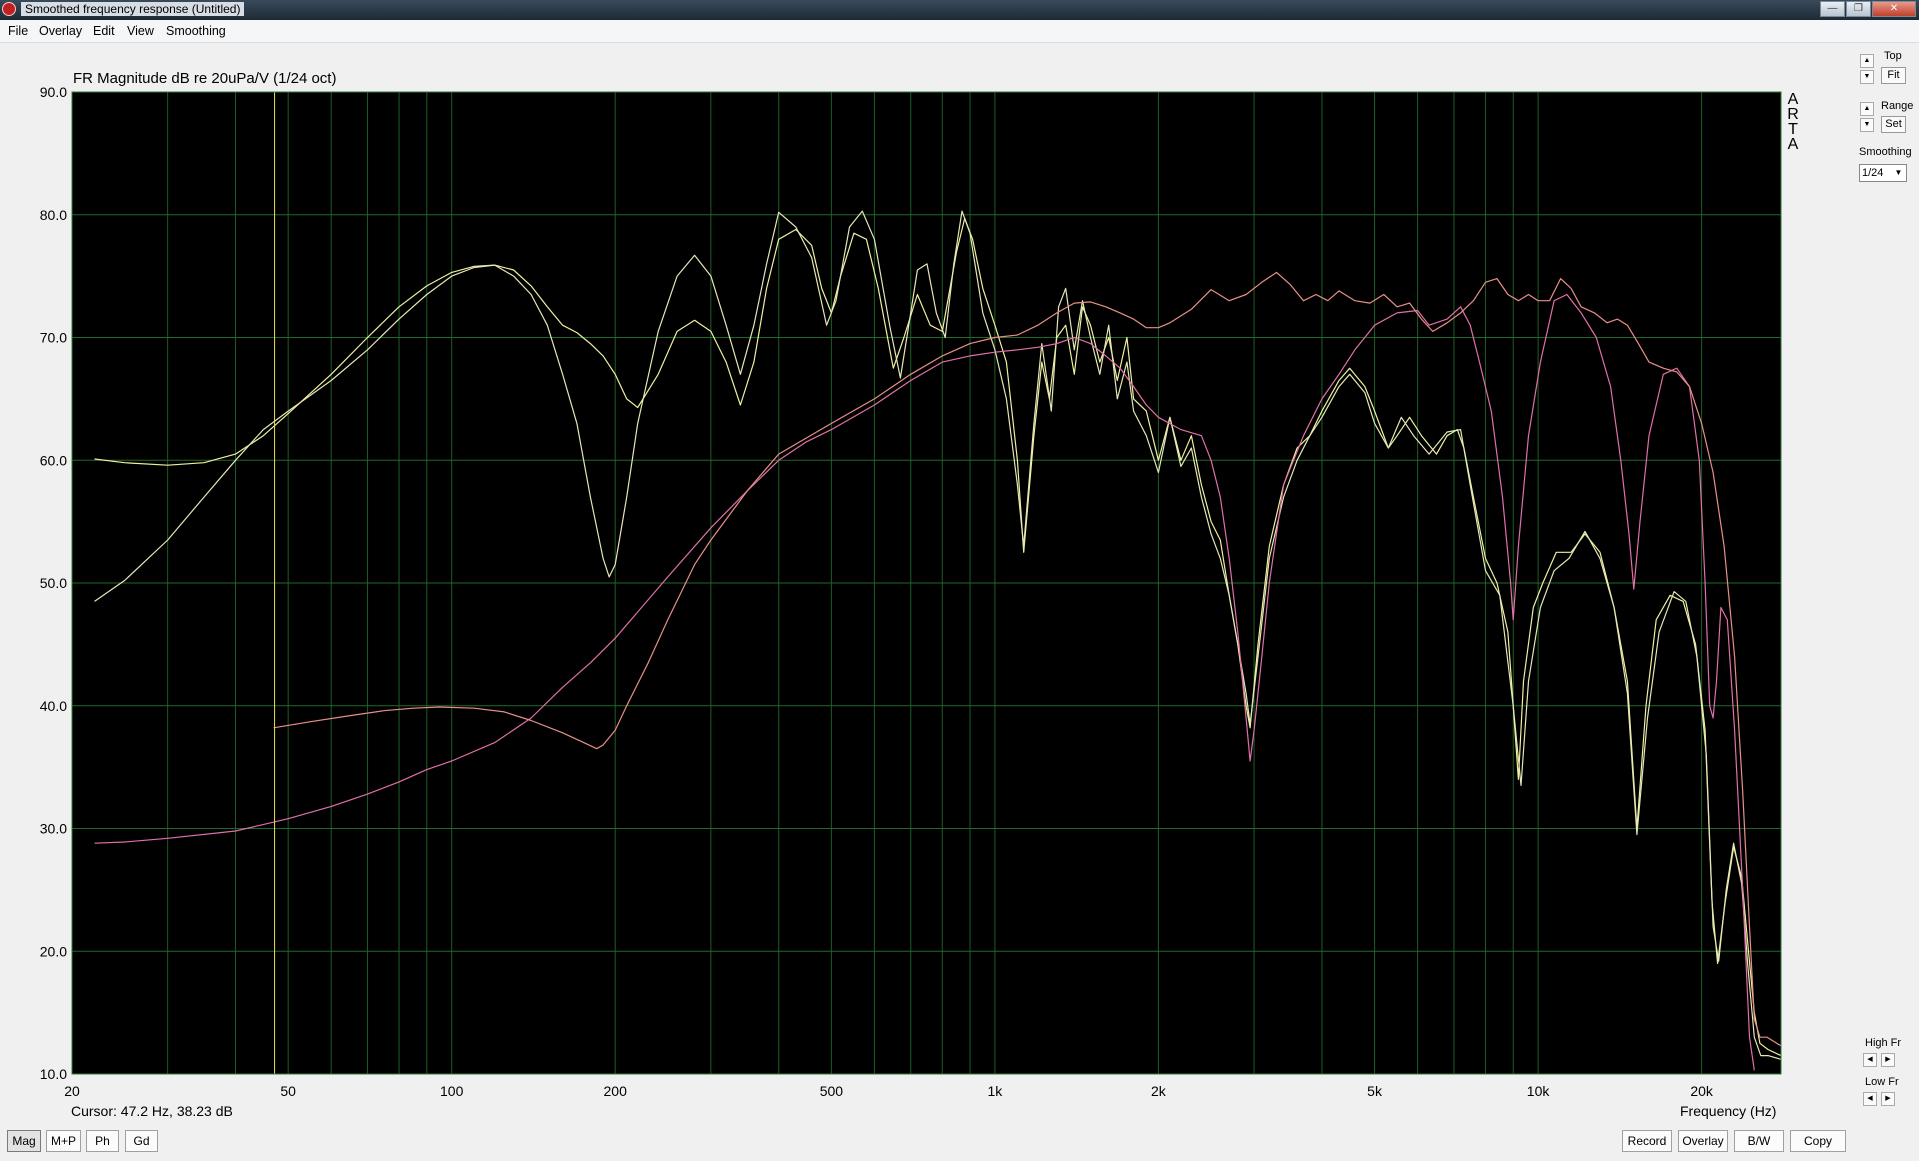 The height and width of the screenshot is (1161, 1919). What do you see at coordinates (1793, 114) in the screenshot?
I see `watermark-letter: R` at bounding box center [1793, 114].